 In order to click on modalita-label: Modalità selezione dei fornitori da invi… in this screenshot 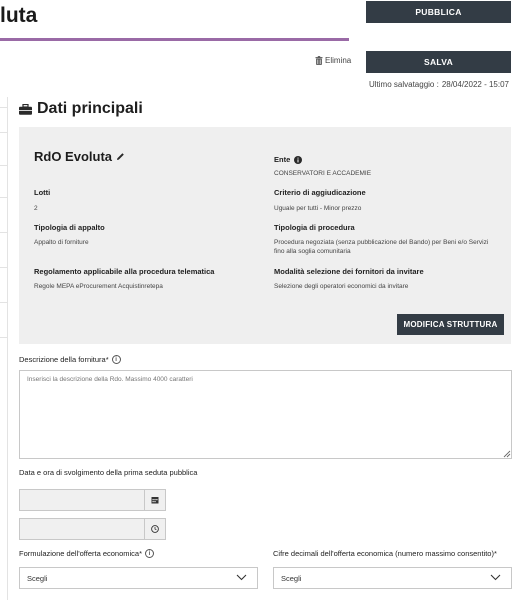, I will do `click(349, 271)`.